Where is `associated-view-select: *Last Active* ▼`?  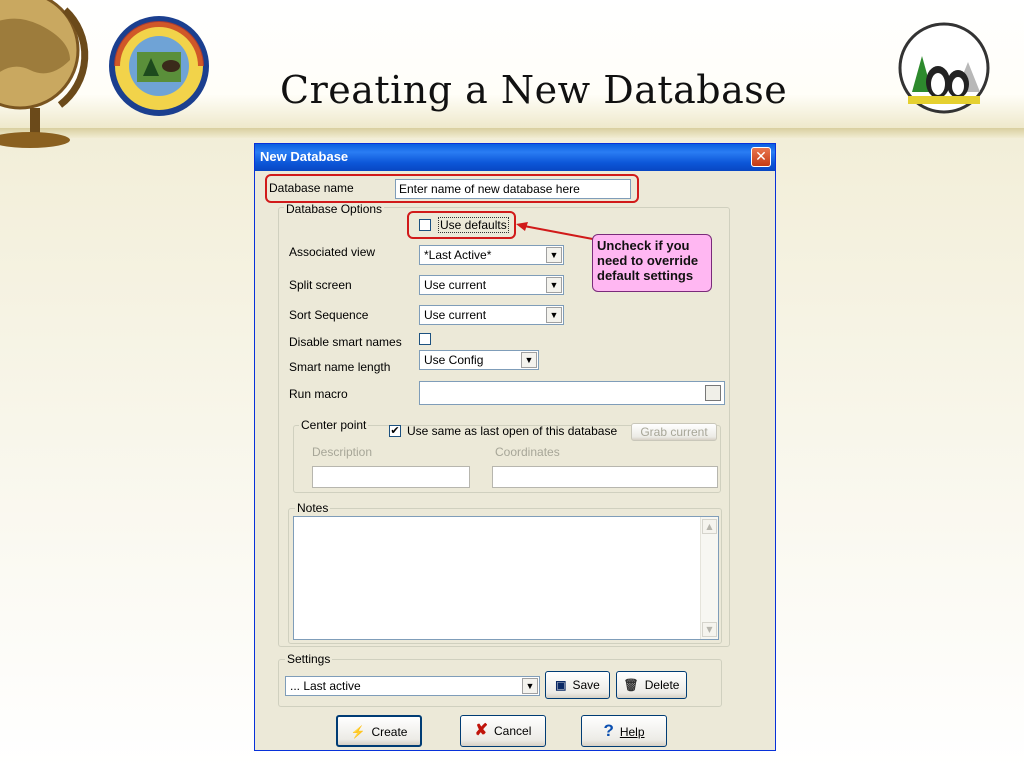 associated-view-select: *Last Active* ▼ is located at coordinates (491, 255).